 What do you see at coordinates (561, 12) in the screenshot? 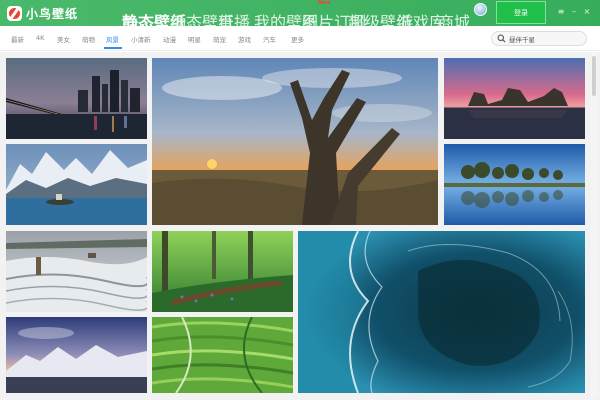
I see `menu-icon: ≡` at bounding box center [561, 12].